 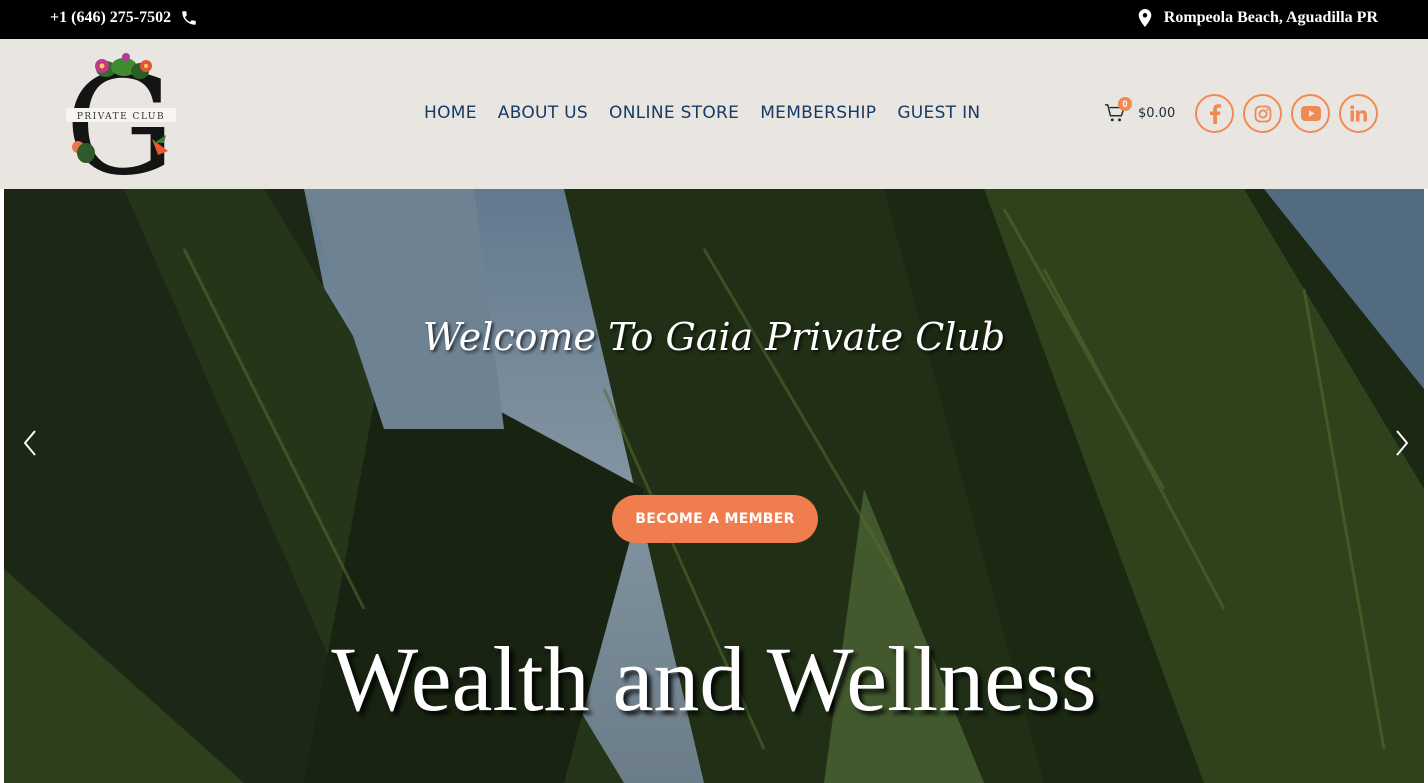 I want to click on hero-headline: Wealth and Wellness, so click(x=714, y=679).